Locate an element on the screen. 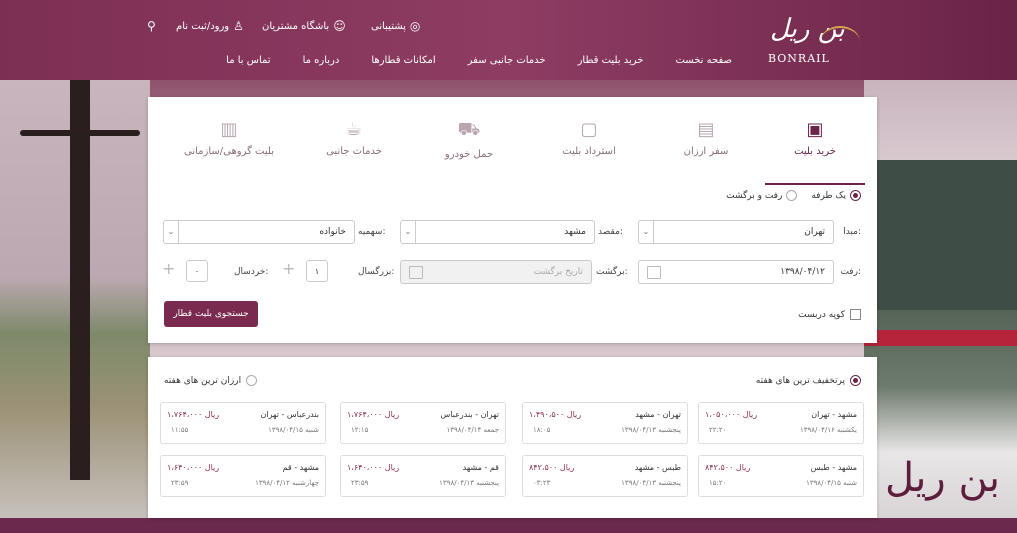  nav-contact: تماس با ما is located at coordinates (248, 60).